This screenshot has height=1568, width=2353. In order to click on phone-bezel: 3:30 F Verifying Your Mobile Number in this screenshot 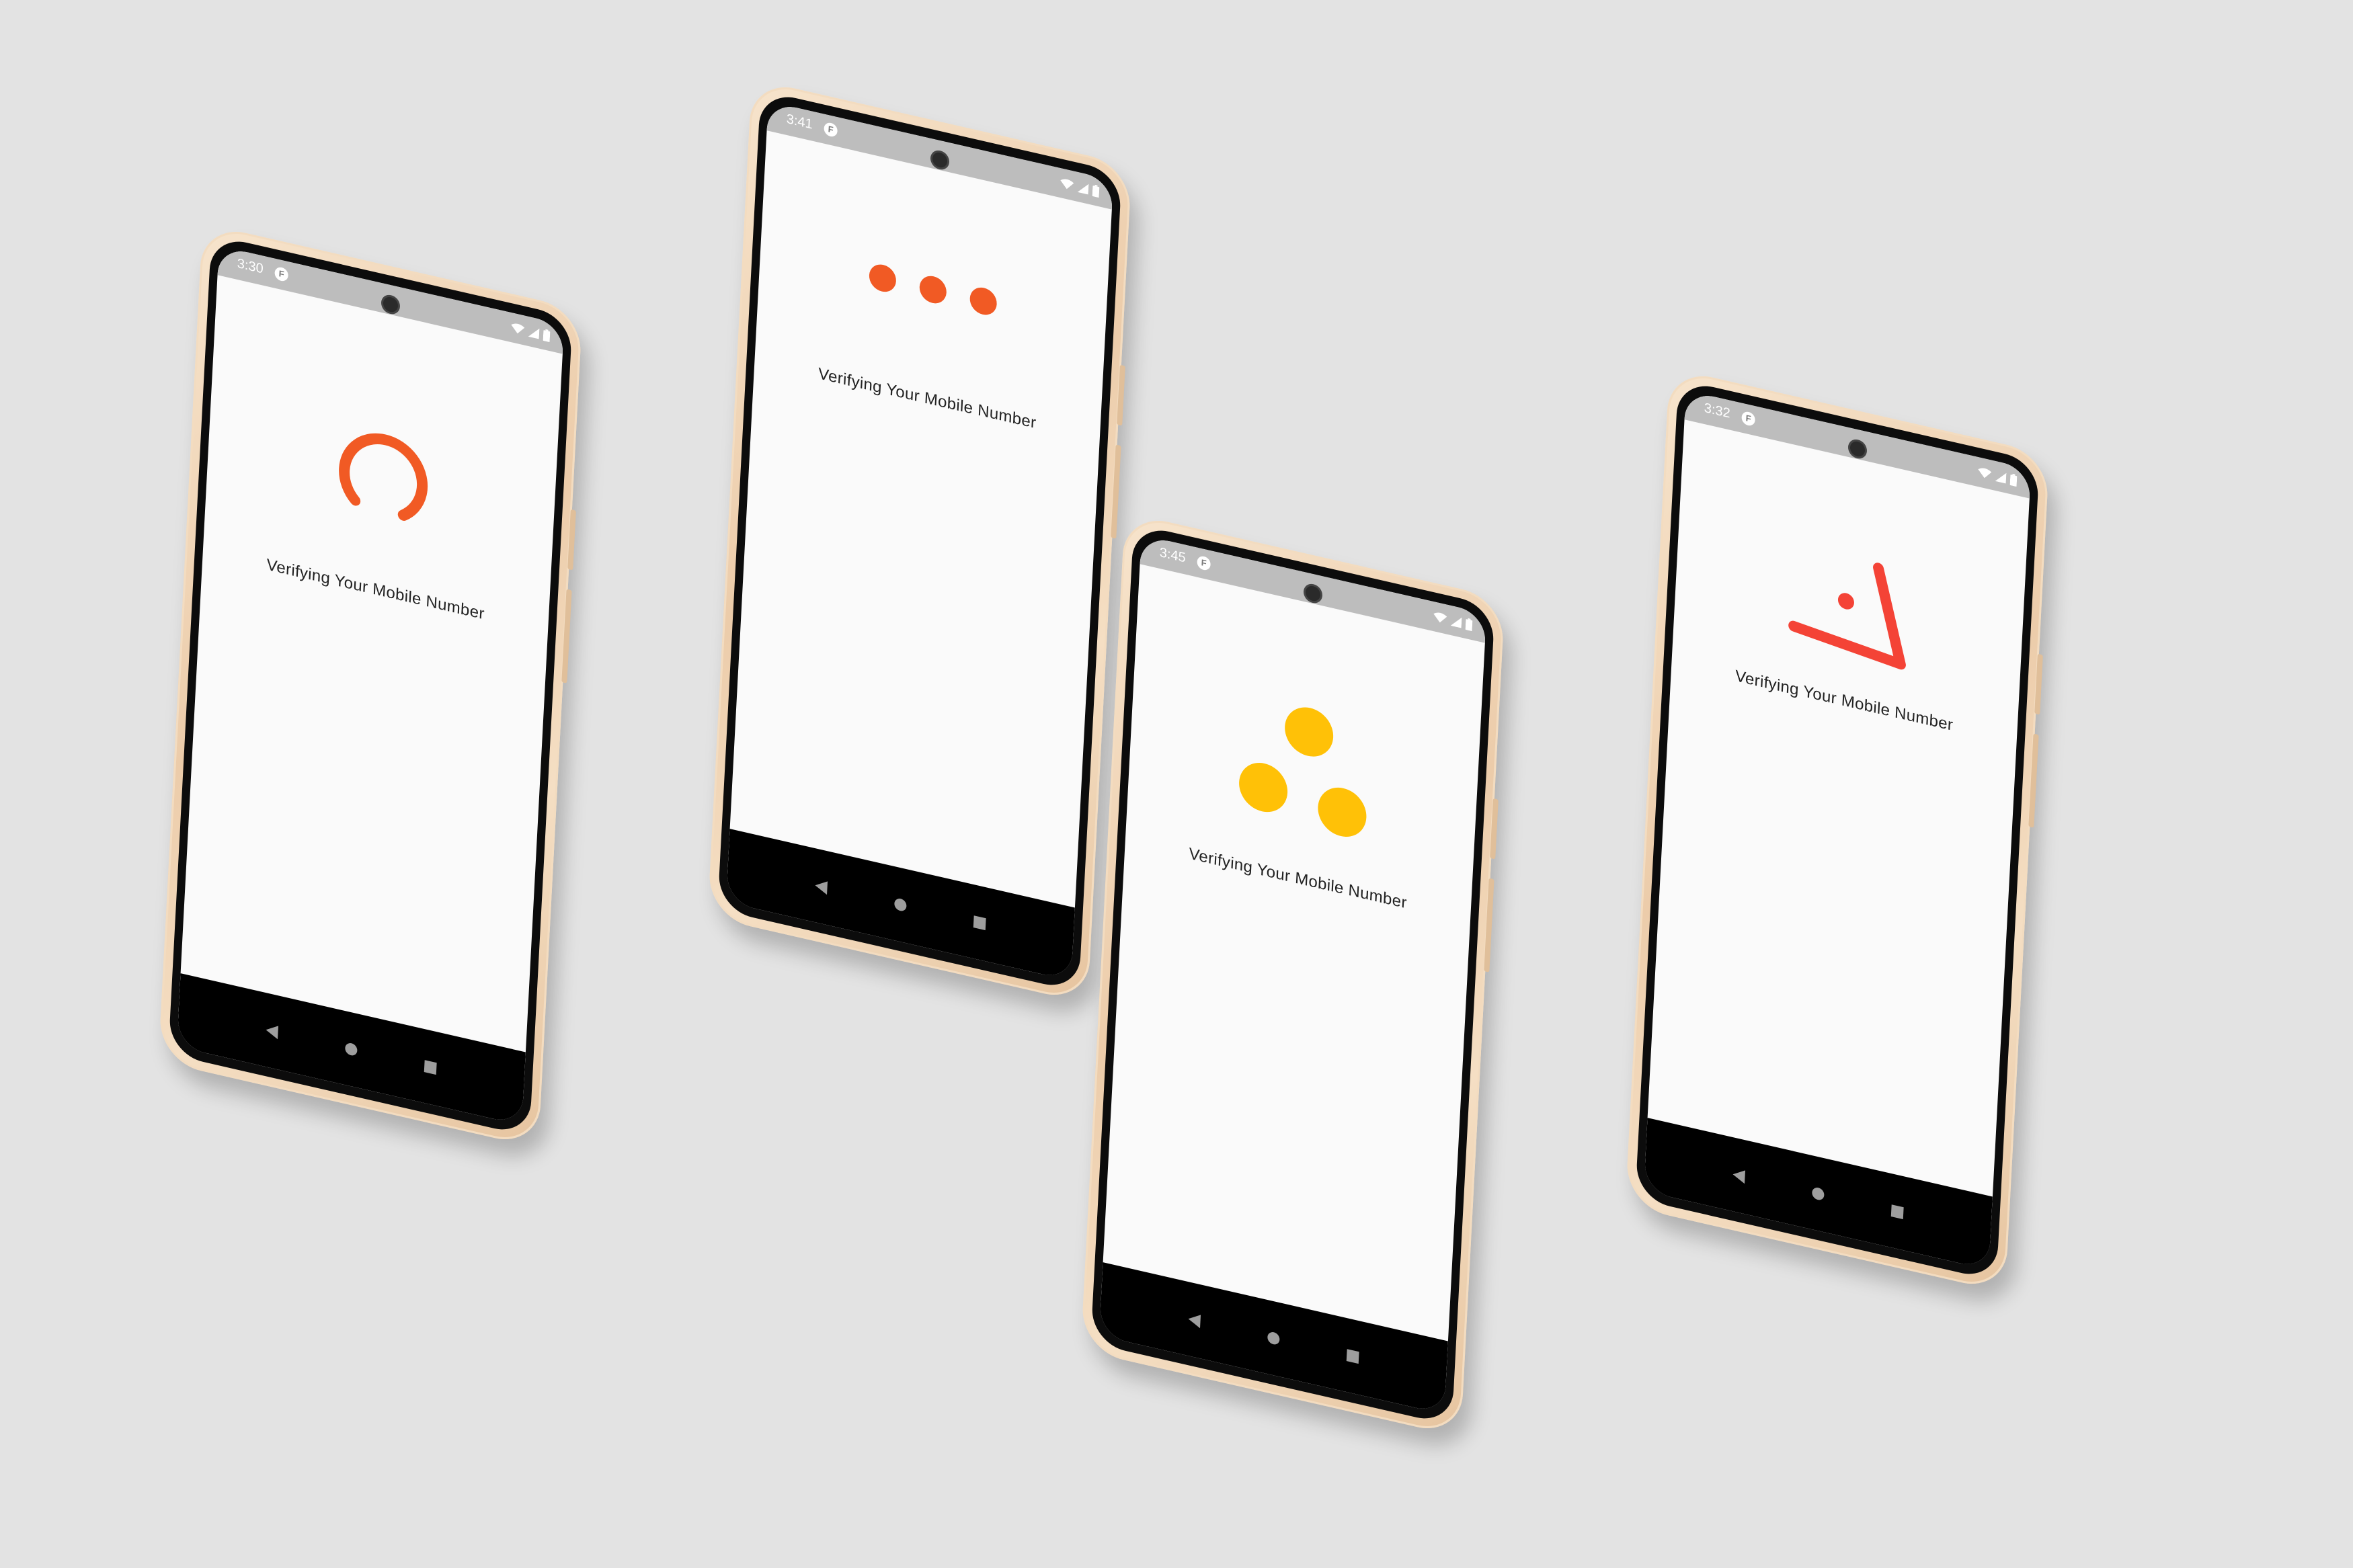, I will do `click(370, 686)`.